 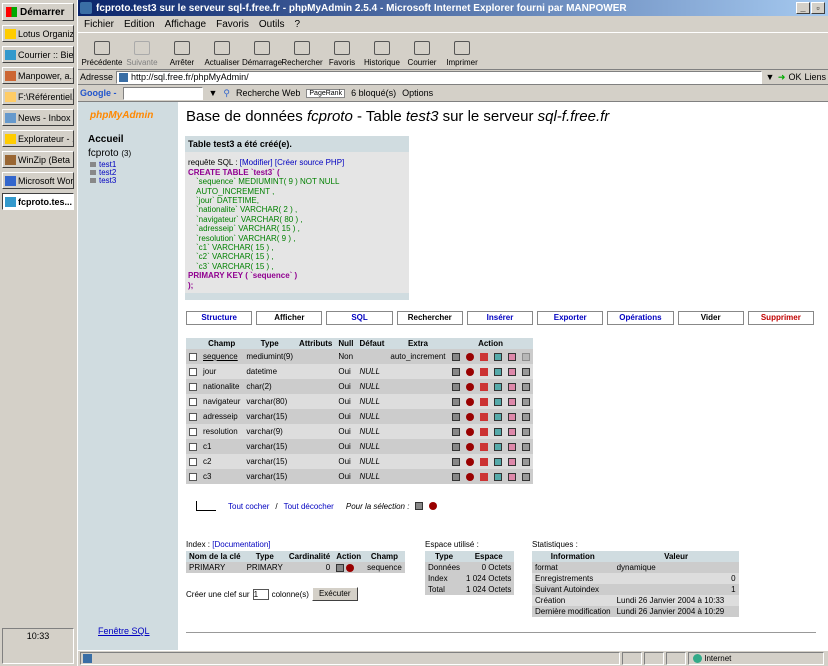 What do you see at coordinates (99, 24) in the screenshot?
I see `menu-item: Fichier` at bounding box center [99, 24].